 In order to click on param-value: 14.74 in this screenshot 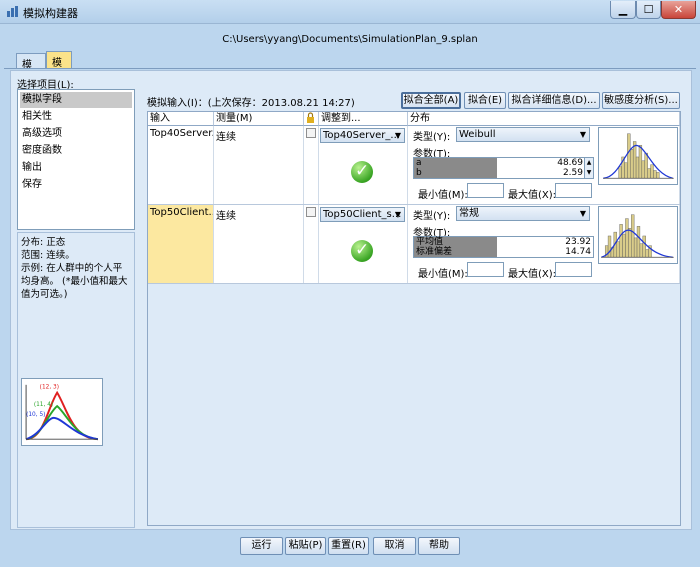, I will do `click(578, 252)`.